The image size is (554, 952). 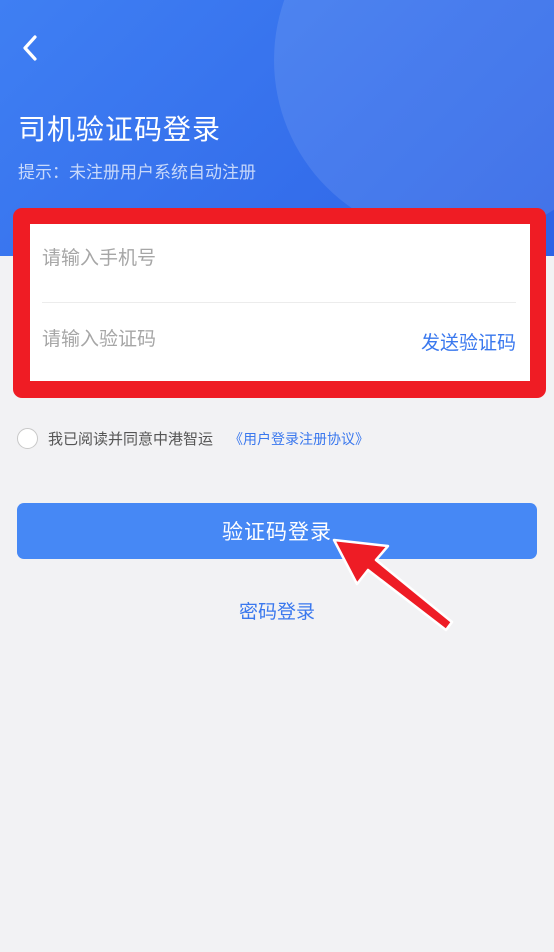 What do you see at coordinates (137, 173) in the screenshot?
I see `page-hint: 提示：未注册用户系统自动注册` at bounding box center [137, 173].